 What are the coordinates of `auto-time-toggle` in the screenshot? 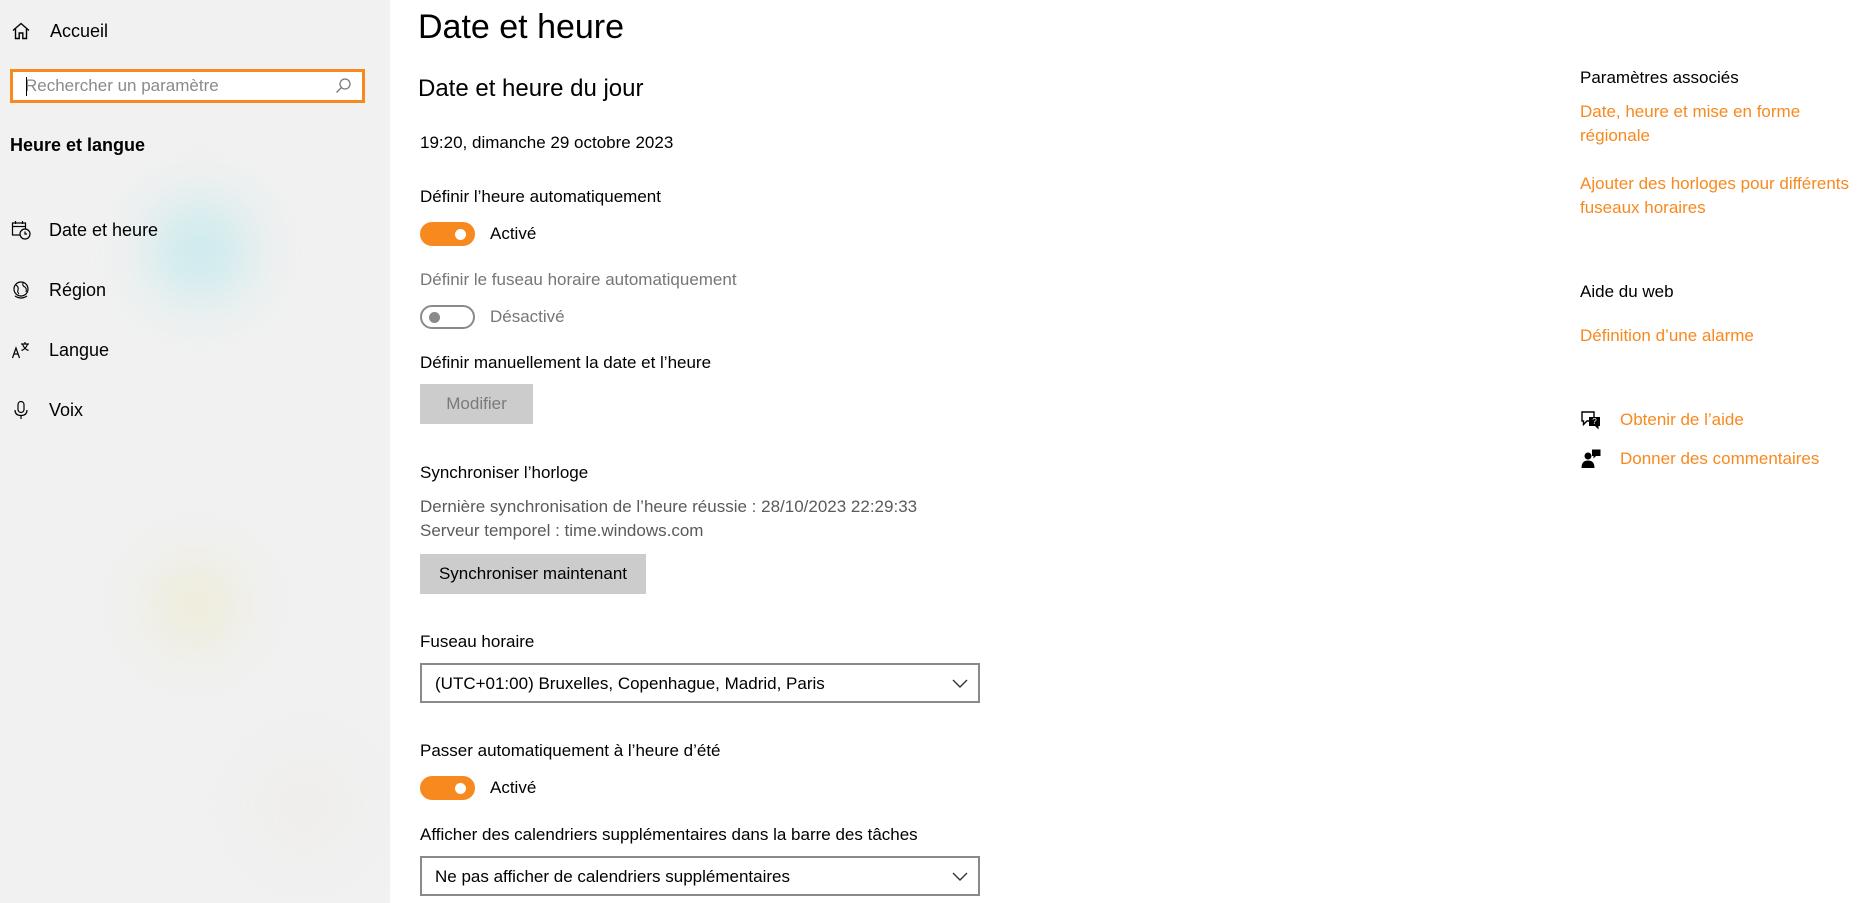 It's located at (447, 234).